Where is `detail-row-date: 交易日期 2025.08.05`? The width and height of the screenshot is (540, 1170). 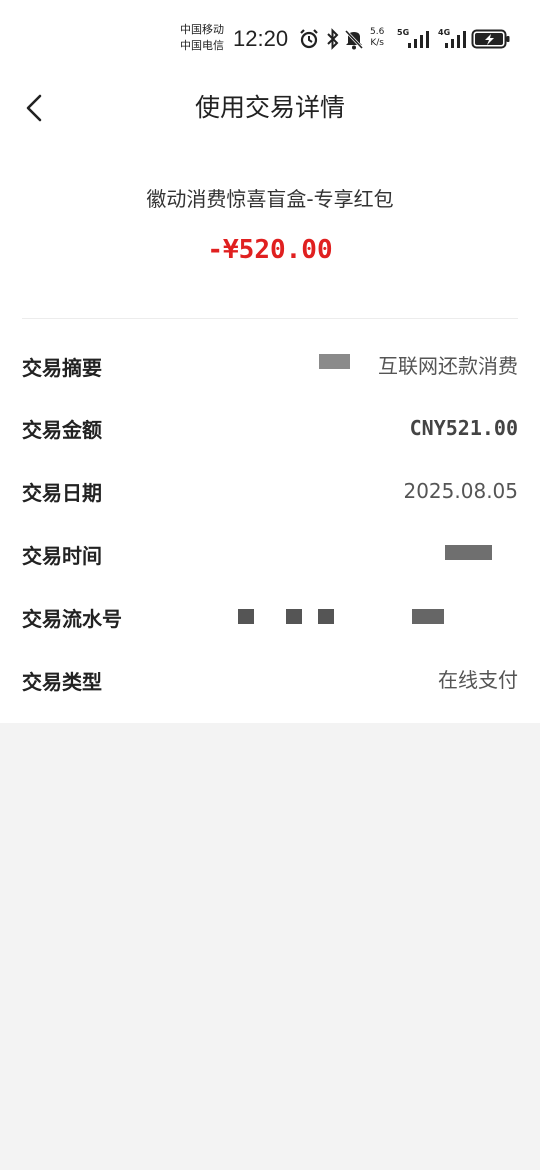
detail-row-date: 交易日期 2025.08.05 is located at coordinates (270, 493).